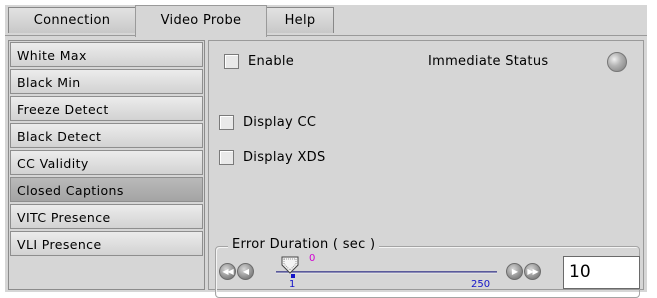  I want to click on rewind-icon: ◀◀, so click(227, 271).